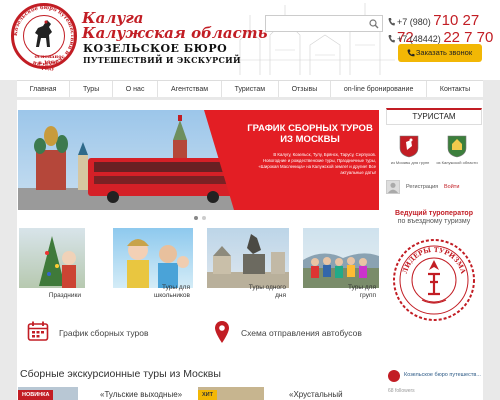 The height and width of the screenshot is (400, 500). I want to click on tile-groups-image, so click(341, 258).